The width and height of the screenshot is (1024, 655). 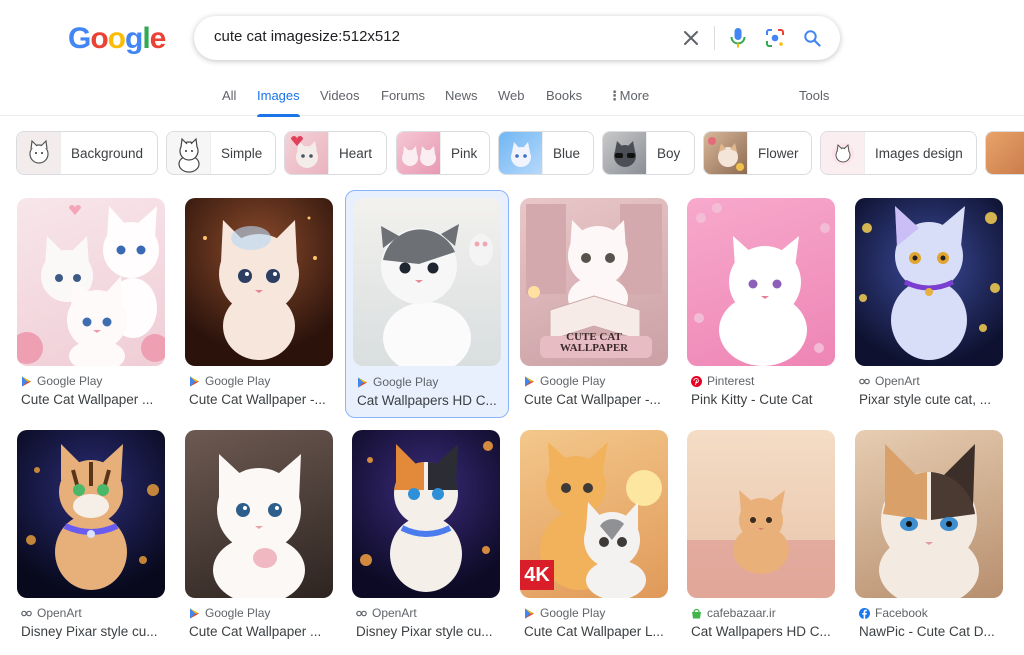 What do you see at coordinates (648, 153) in the screenshot?
I see `chip-boy: Boy` at bounding box center [648, 153].